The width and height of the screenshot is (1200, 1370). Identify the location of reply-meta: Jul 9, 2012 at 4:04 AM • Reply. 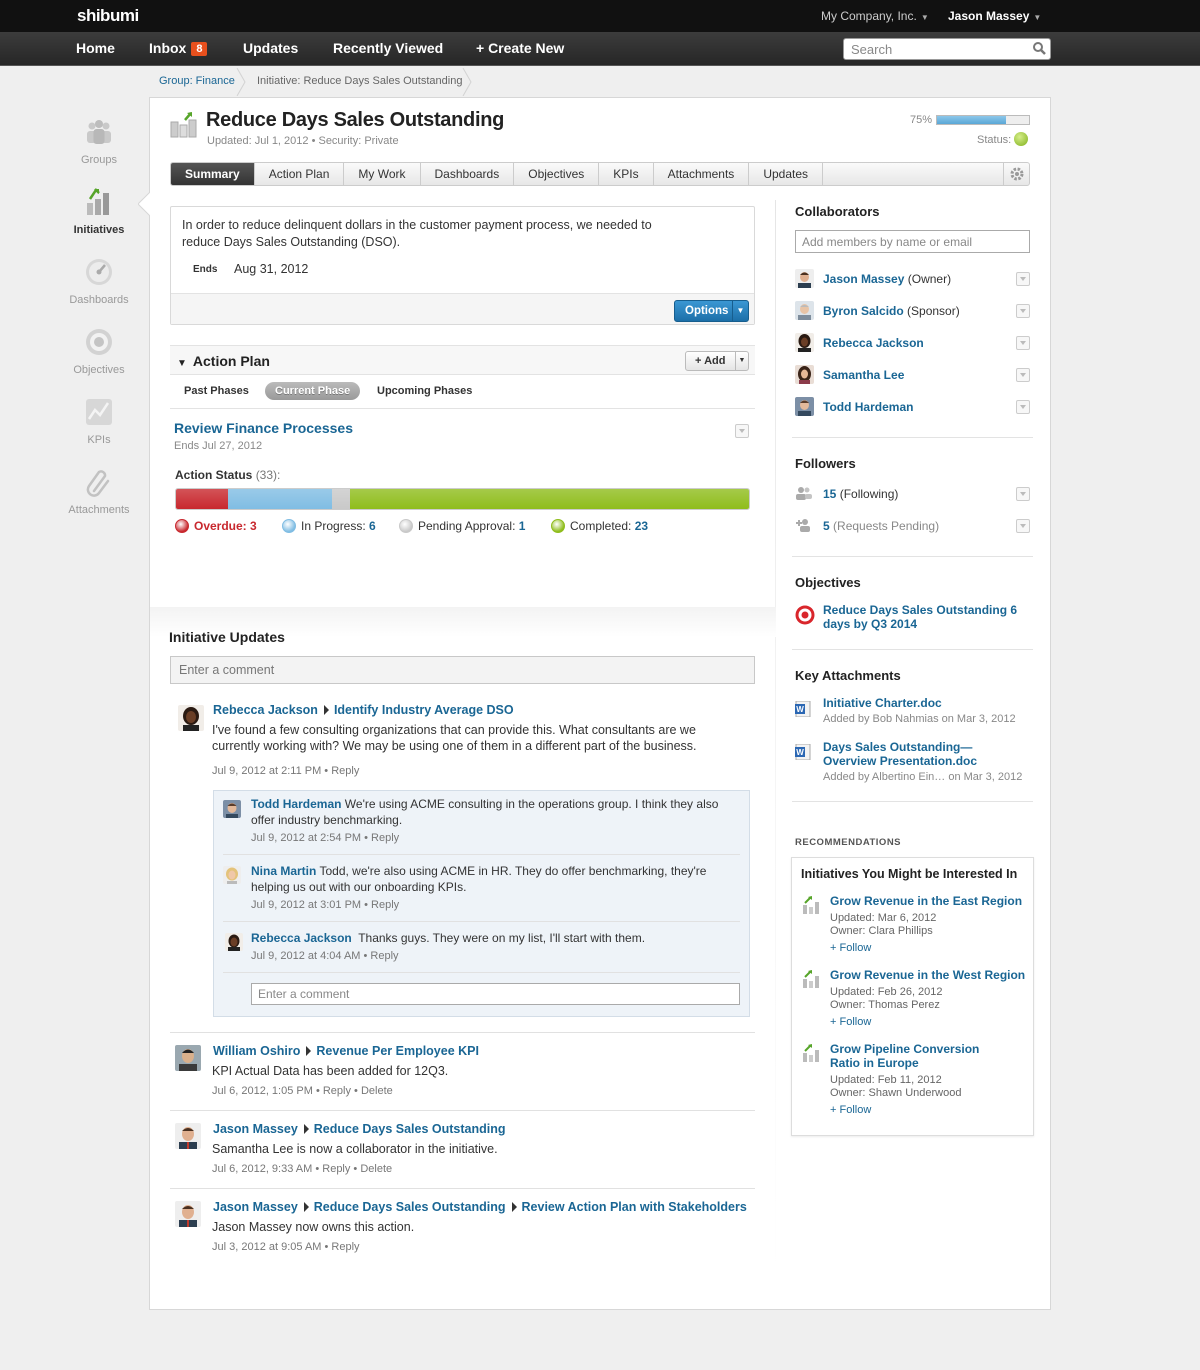
(325, 956).